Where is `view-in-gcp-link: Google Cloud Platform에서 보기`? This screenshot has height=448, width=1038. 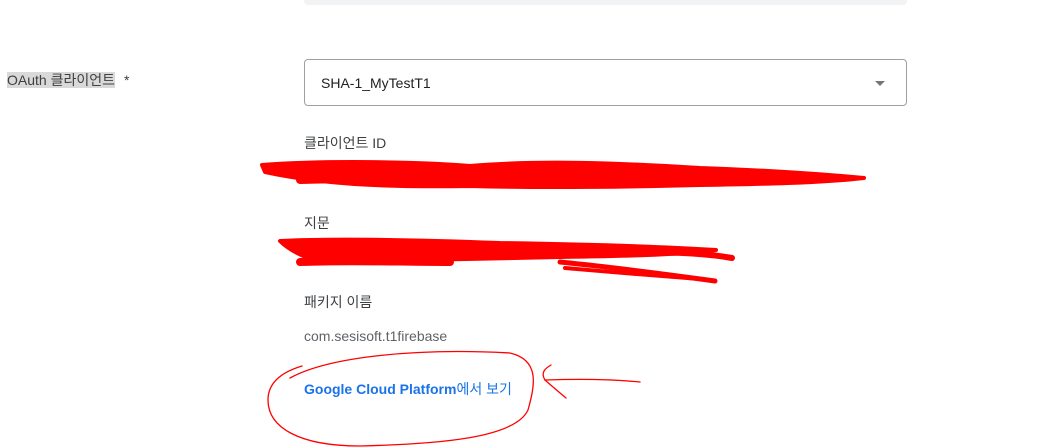 view-in-gcp-link: Google Cloud Platform에서 보기 is located at coordinates (408, 389).